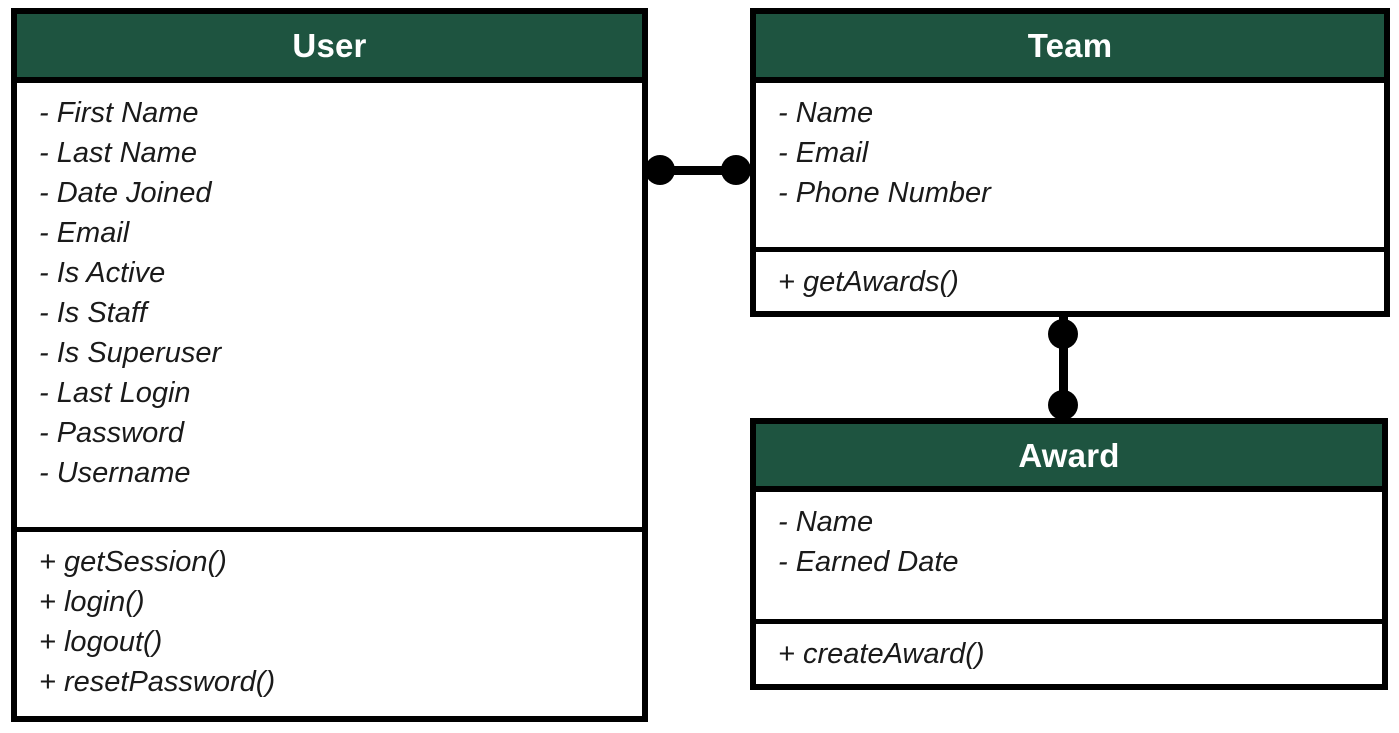 This screenshot has height=733, width=1399. Describe the element at coordinates (102, 273) in the screenshot. I see `attribute-row: - Is Active` at that location.